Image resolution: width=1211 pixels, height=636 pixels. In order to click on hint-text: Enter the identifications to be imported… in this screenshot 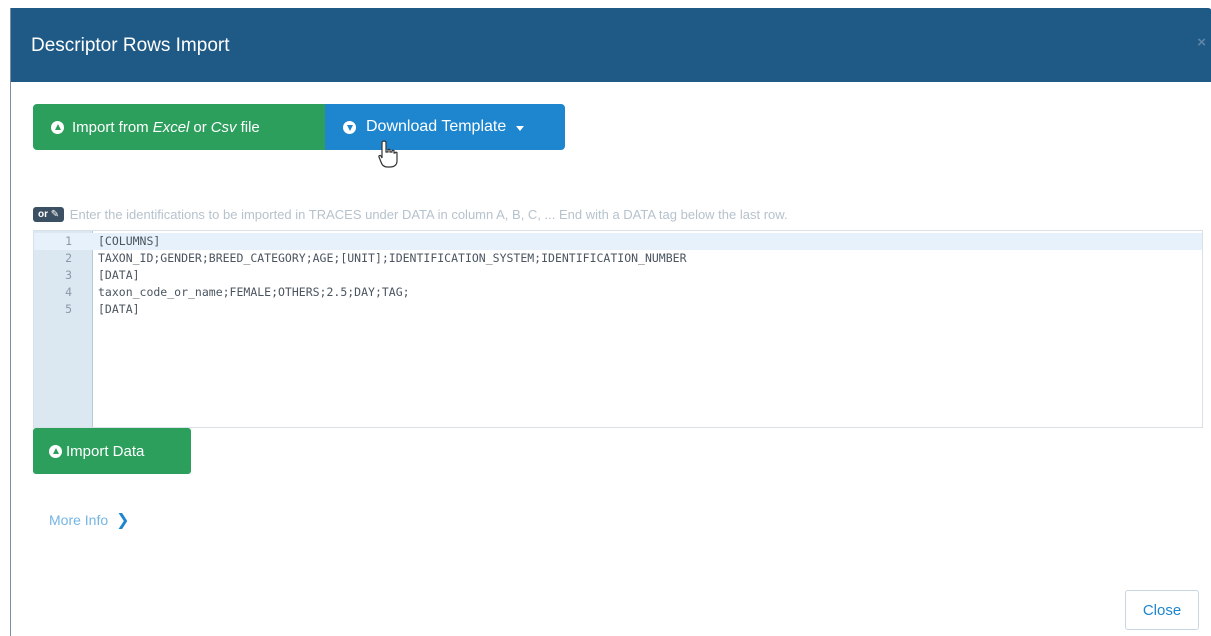, I will do `click(428, 215)`.